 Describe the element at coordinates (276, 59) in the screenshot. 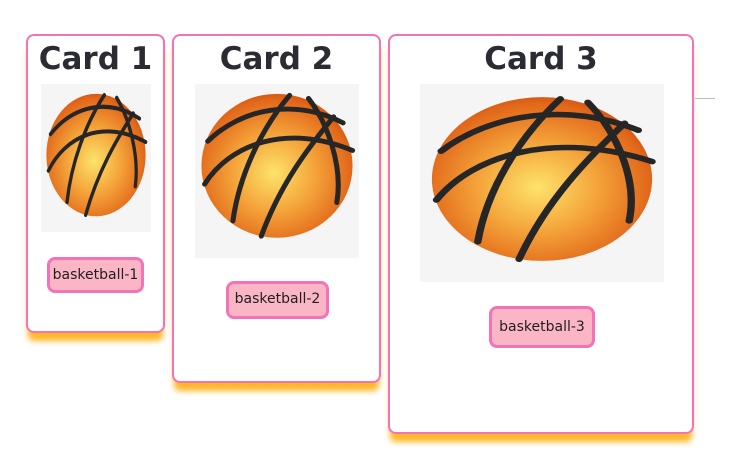

I see `card-title: Card 2` at that location.